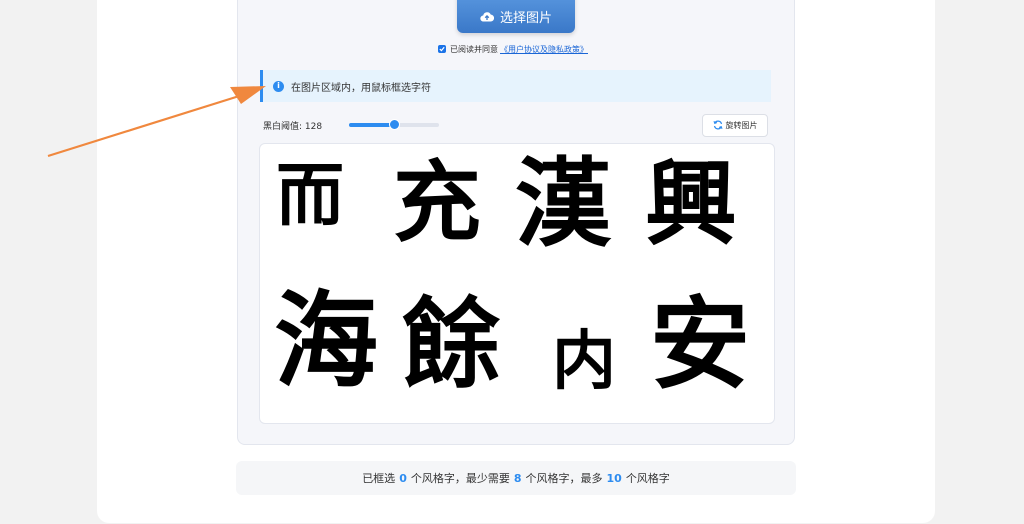 The width and height of the screenshot is (1024, 524). Describe the element at coordinates (647, 478) in the screenshot. I see `status-text-4: 个风格字` at that location.